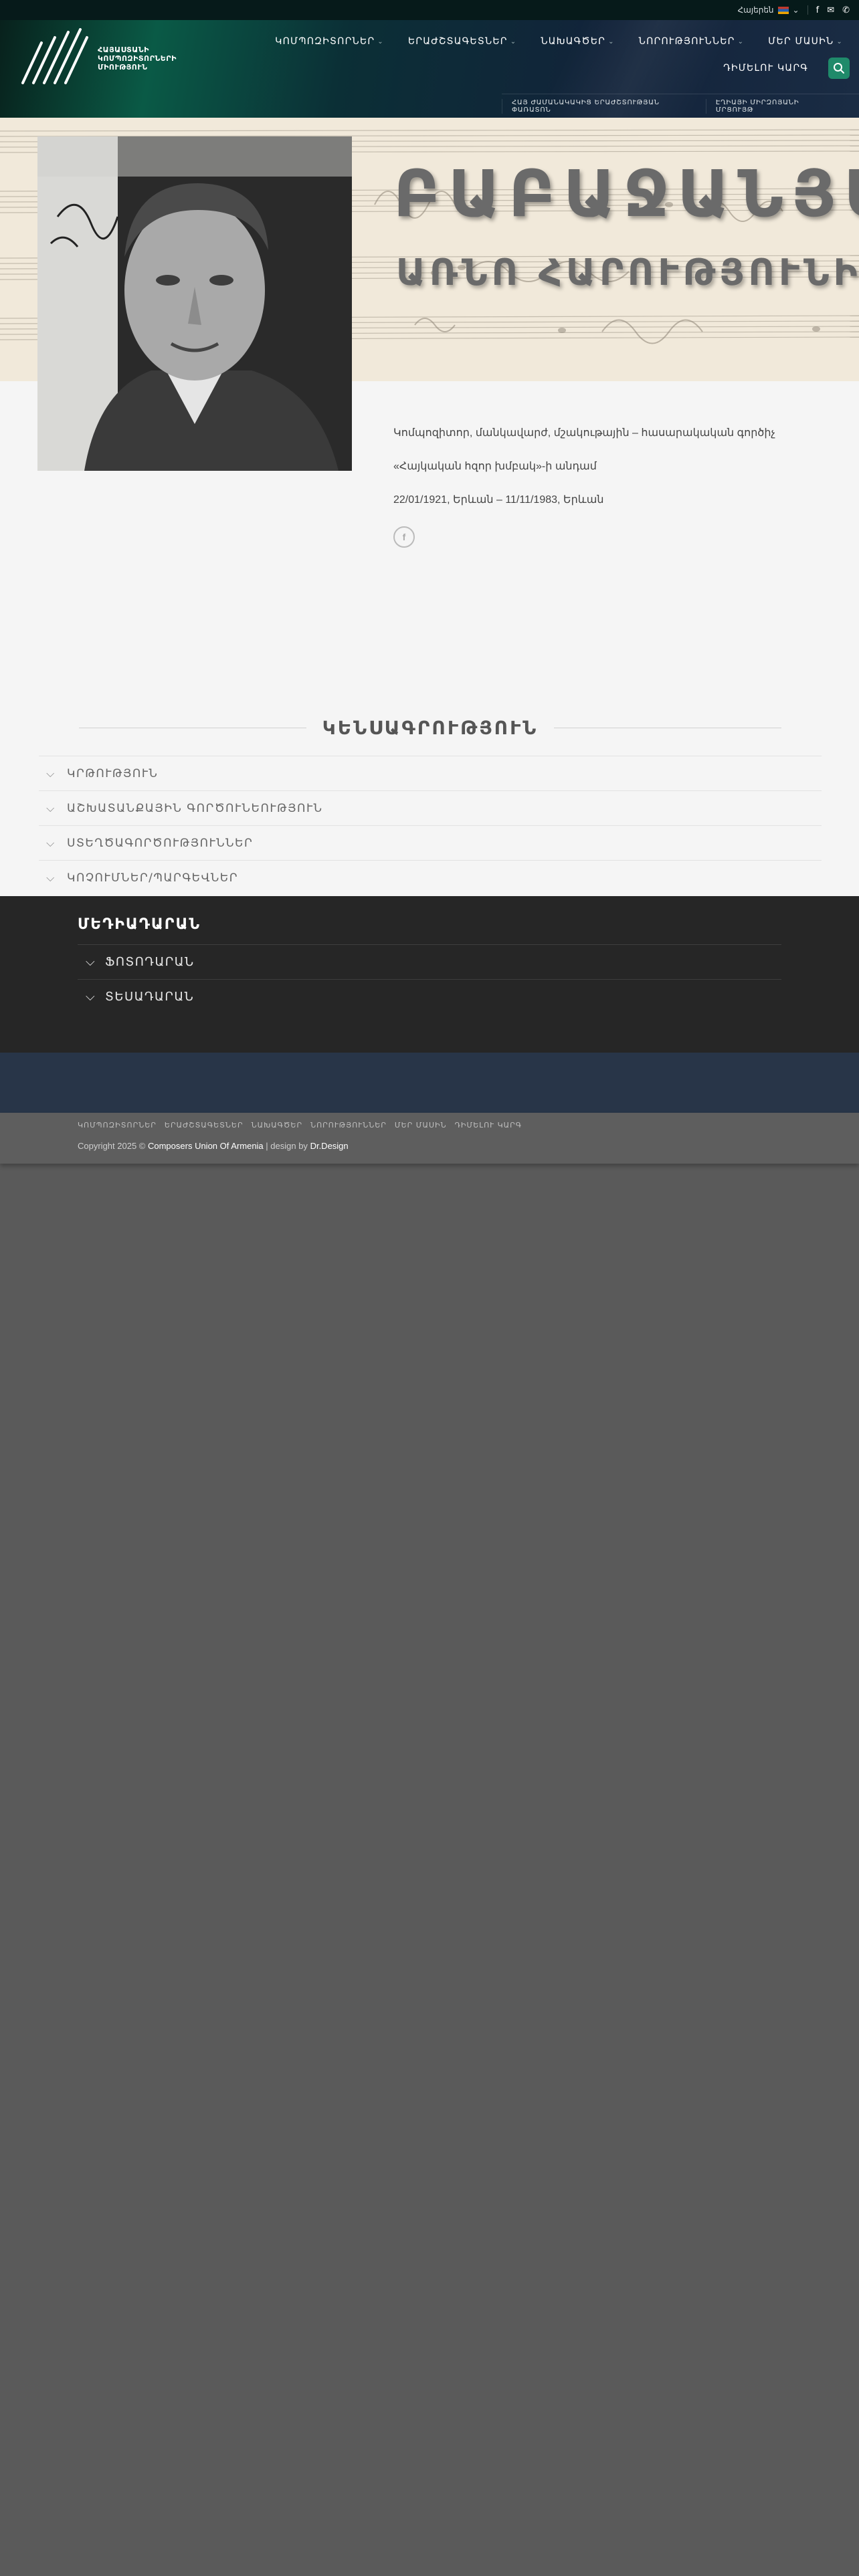 This screenshot has width=859, height=2576. I want to click on copyright-org-link: Composers Union Of Armenia, so click(206, 1146).